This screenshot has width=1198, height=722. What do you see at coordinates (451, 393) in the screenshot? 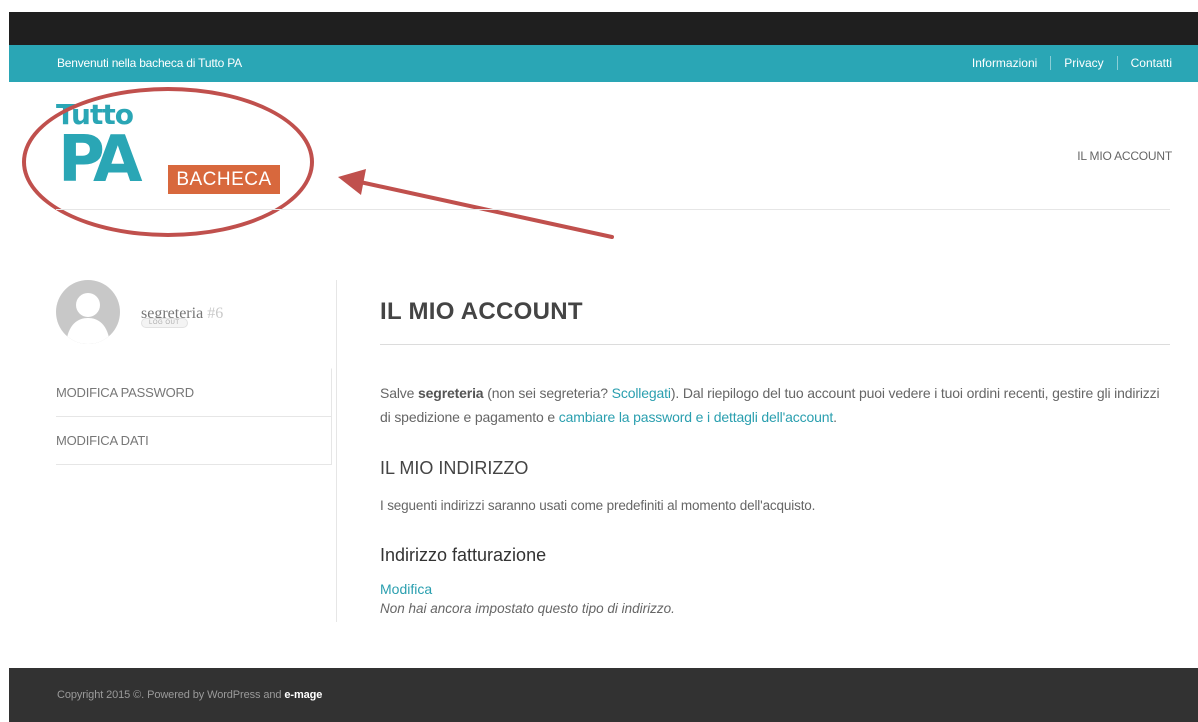
I see `intro-username: segreteria` at bounding box center [451, 393].